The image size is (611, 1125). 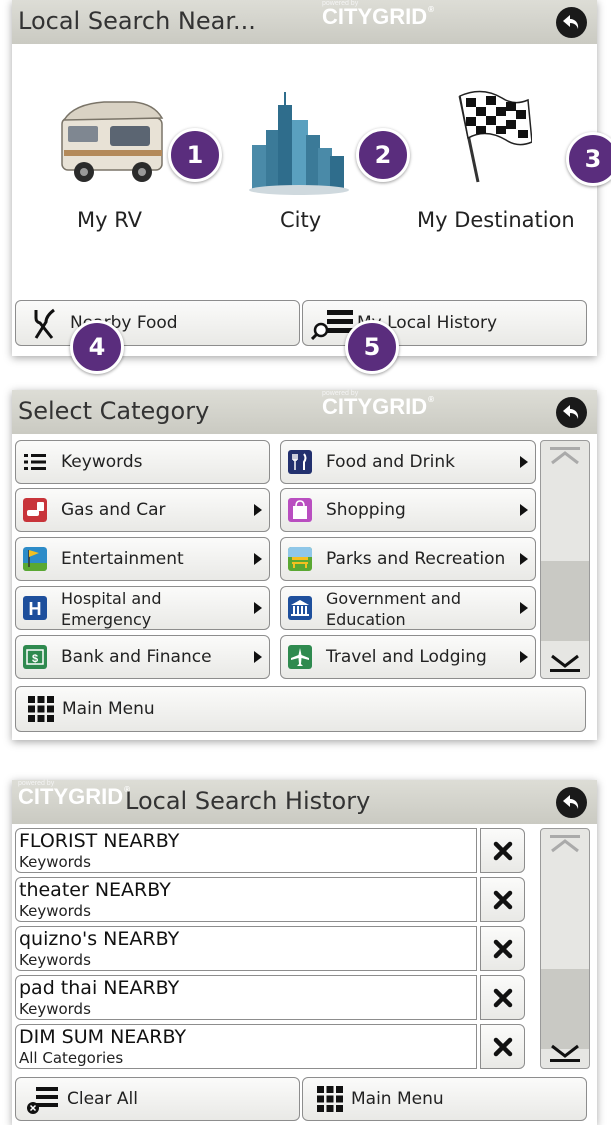 I want to click on city-skyline-icon, so click(x=299, y=143).